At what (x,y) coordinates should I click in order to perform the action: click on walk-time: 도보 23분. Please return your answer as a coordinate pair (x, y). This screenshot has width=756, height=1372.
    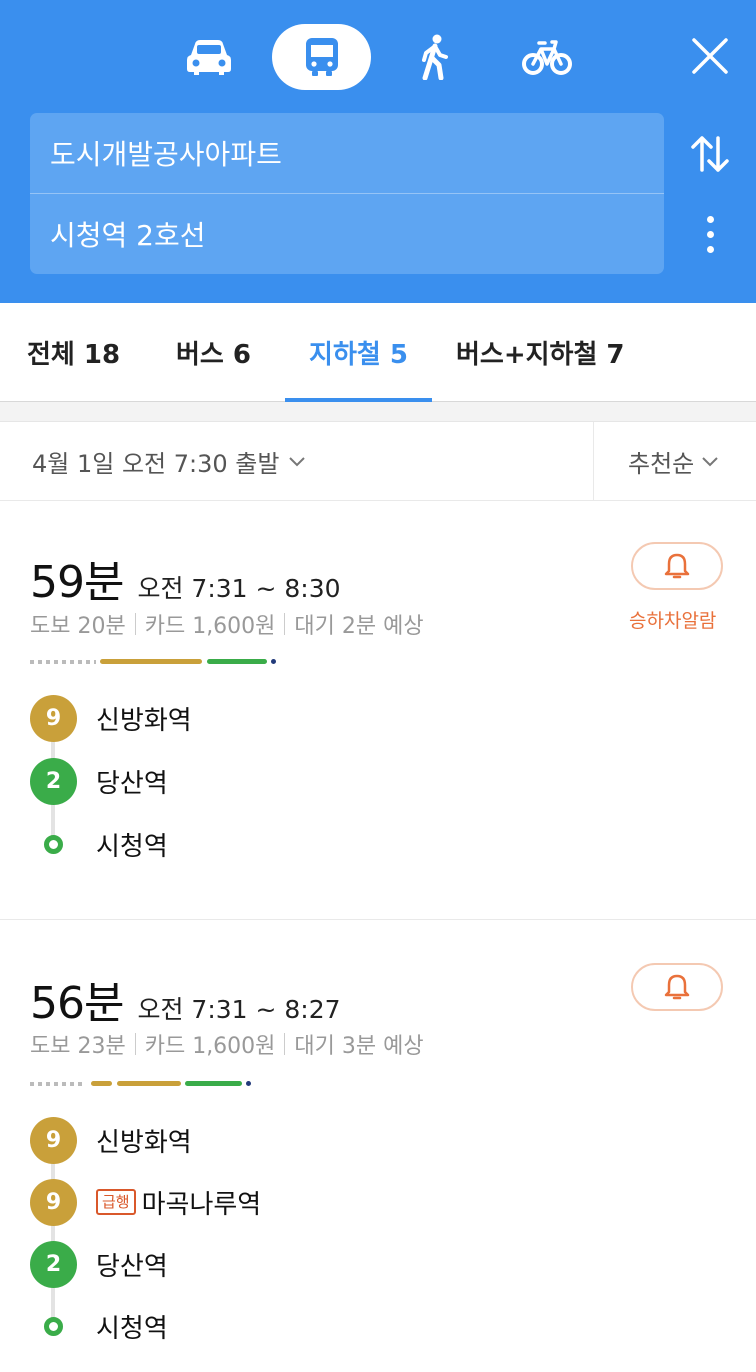
    Looking at the image, I should click on (78, 1046).